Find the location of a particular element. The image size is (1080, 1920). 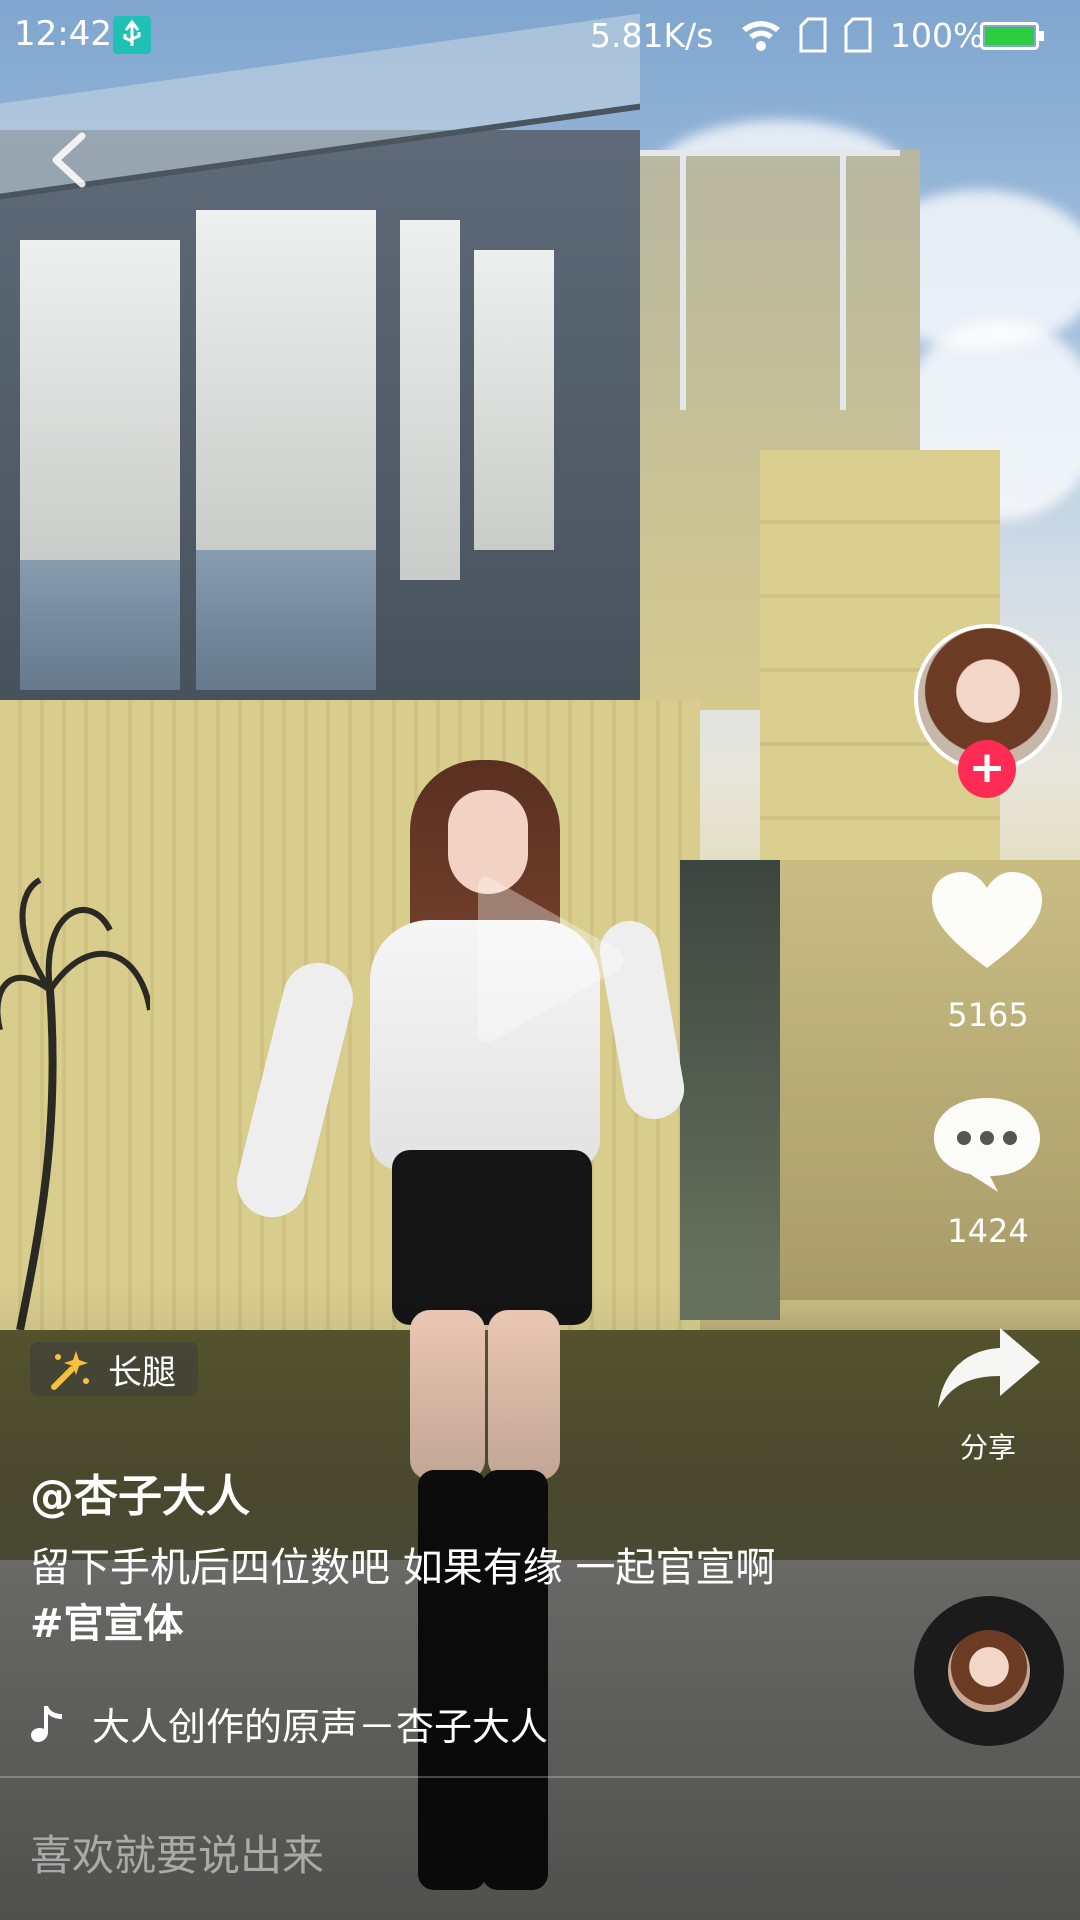

author-name: @杏子大人 is located at coordinates (140, 1492).